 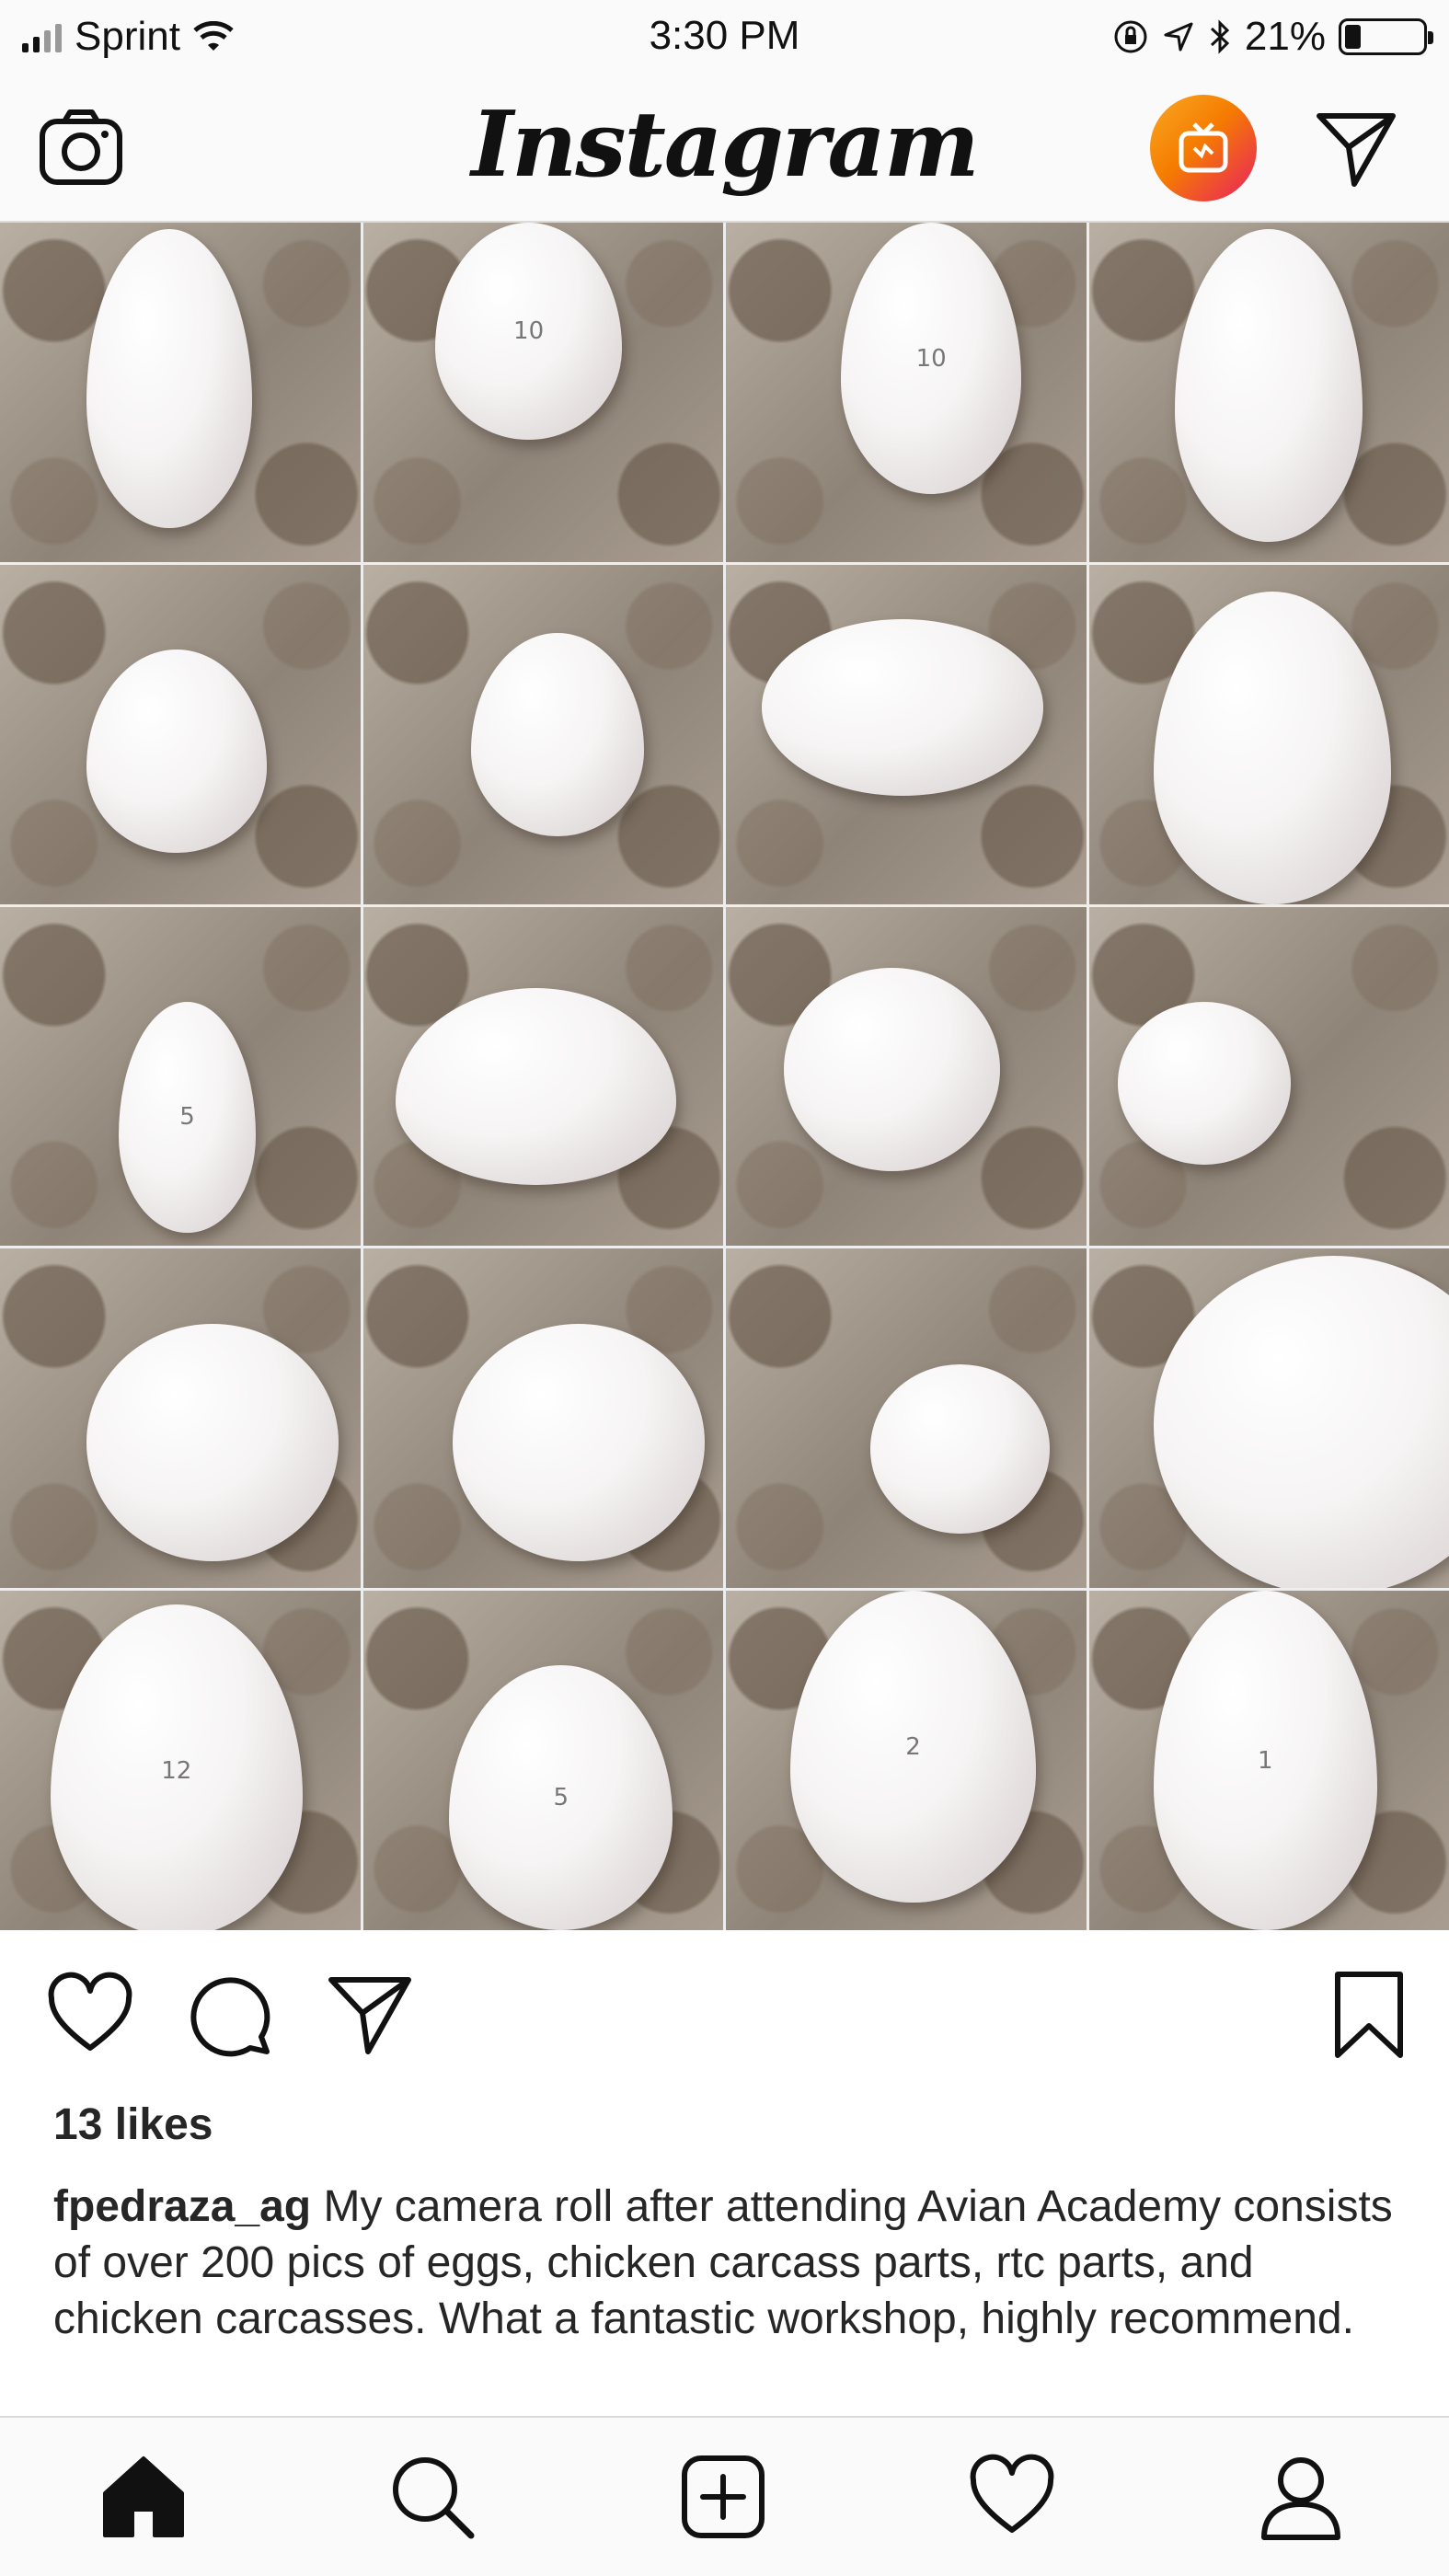 I want to click on location-icon, so click(x=1178, y=37).